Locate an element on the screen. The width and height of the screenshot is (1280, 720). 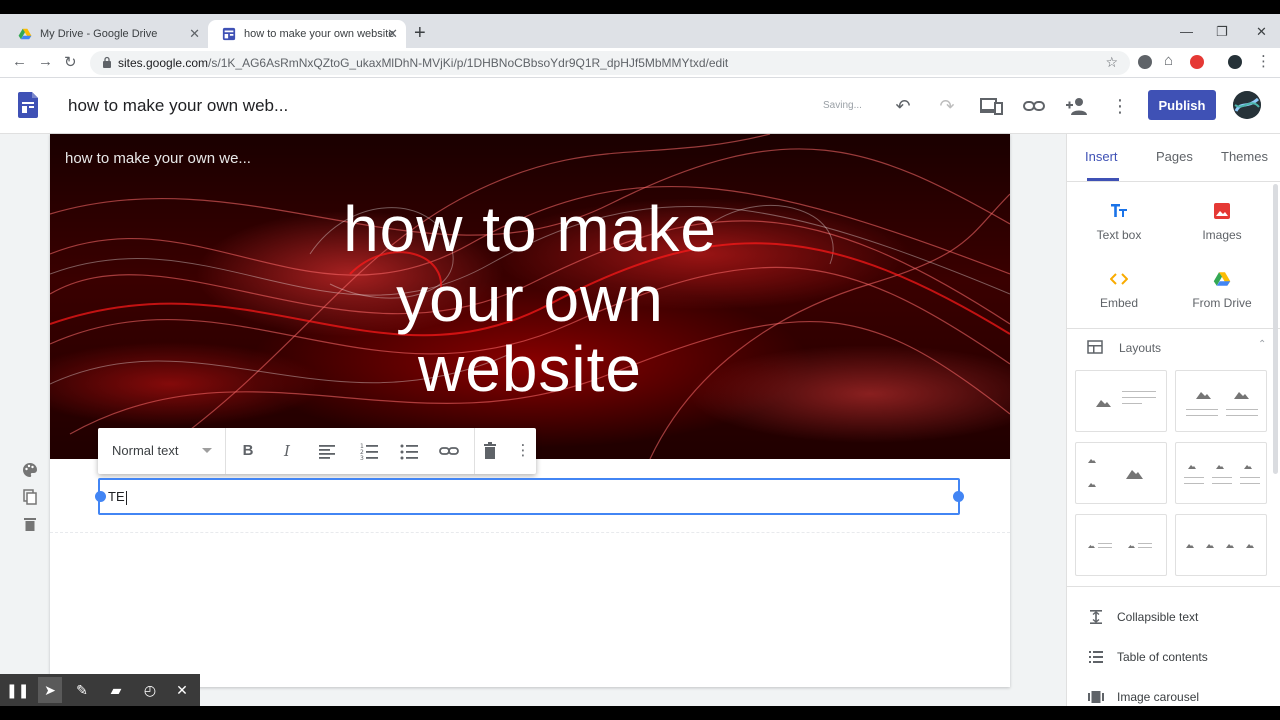
pointer-icon: ➤ is located at coordinates (50, 690).